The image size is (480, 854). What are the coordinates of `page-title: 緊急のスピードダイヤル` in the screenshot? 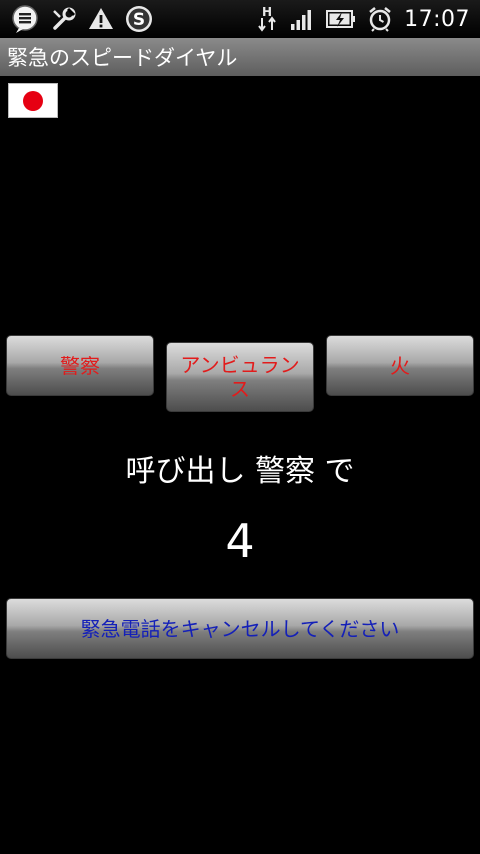 It's located at (122, 58).